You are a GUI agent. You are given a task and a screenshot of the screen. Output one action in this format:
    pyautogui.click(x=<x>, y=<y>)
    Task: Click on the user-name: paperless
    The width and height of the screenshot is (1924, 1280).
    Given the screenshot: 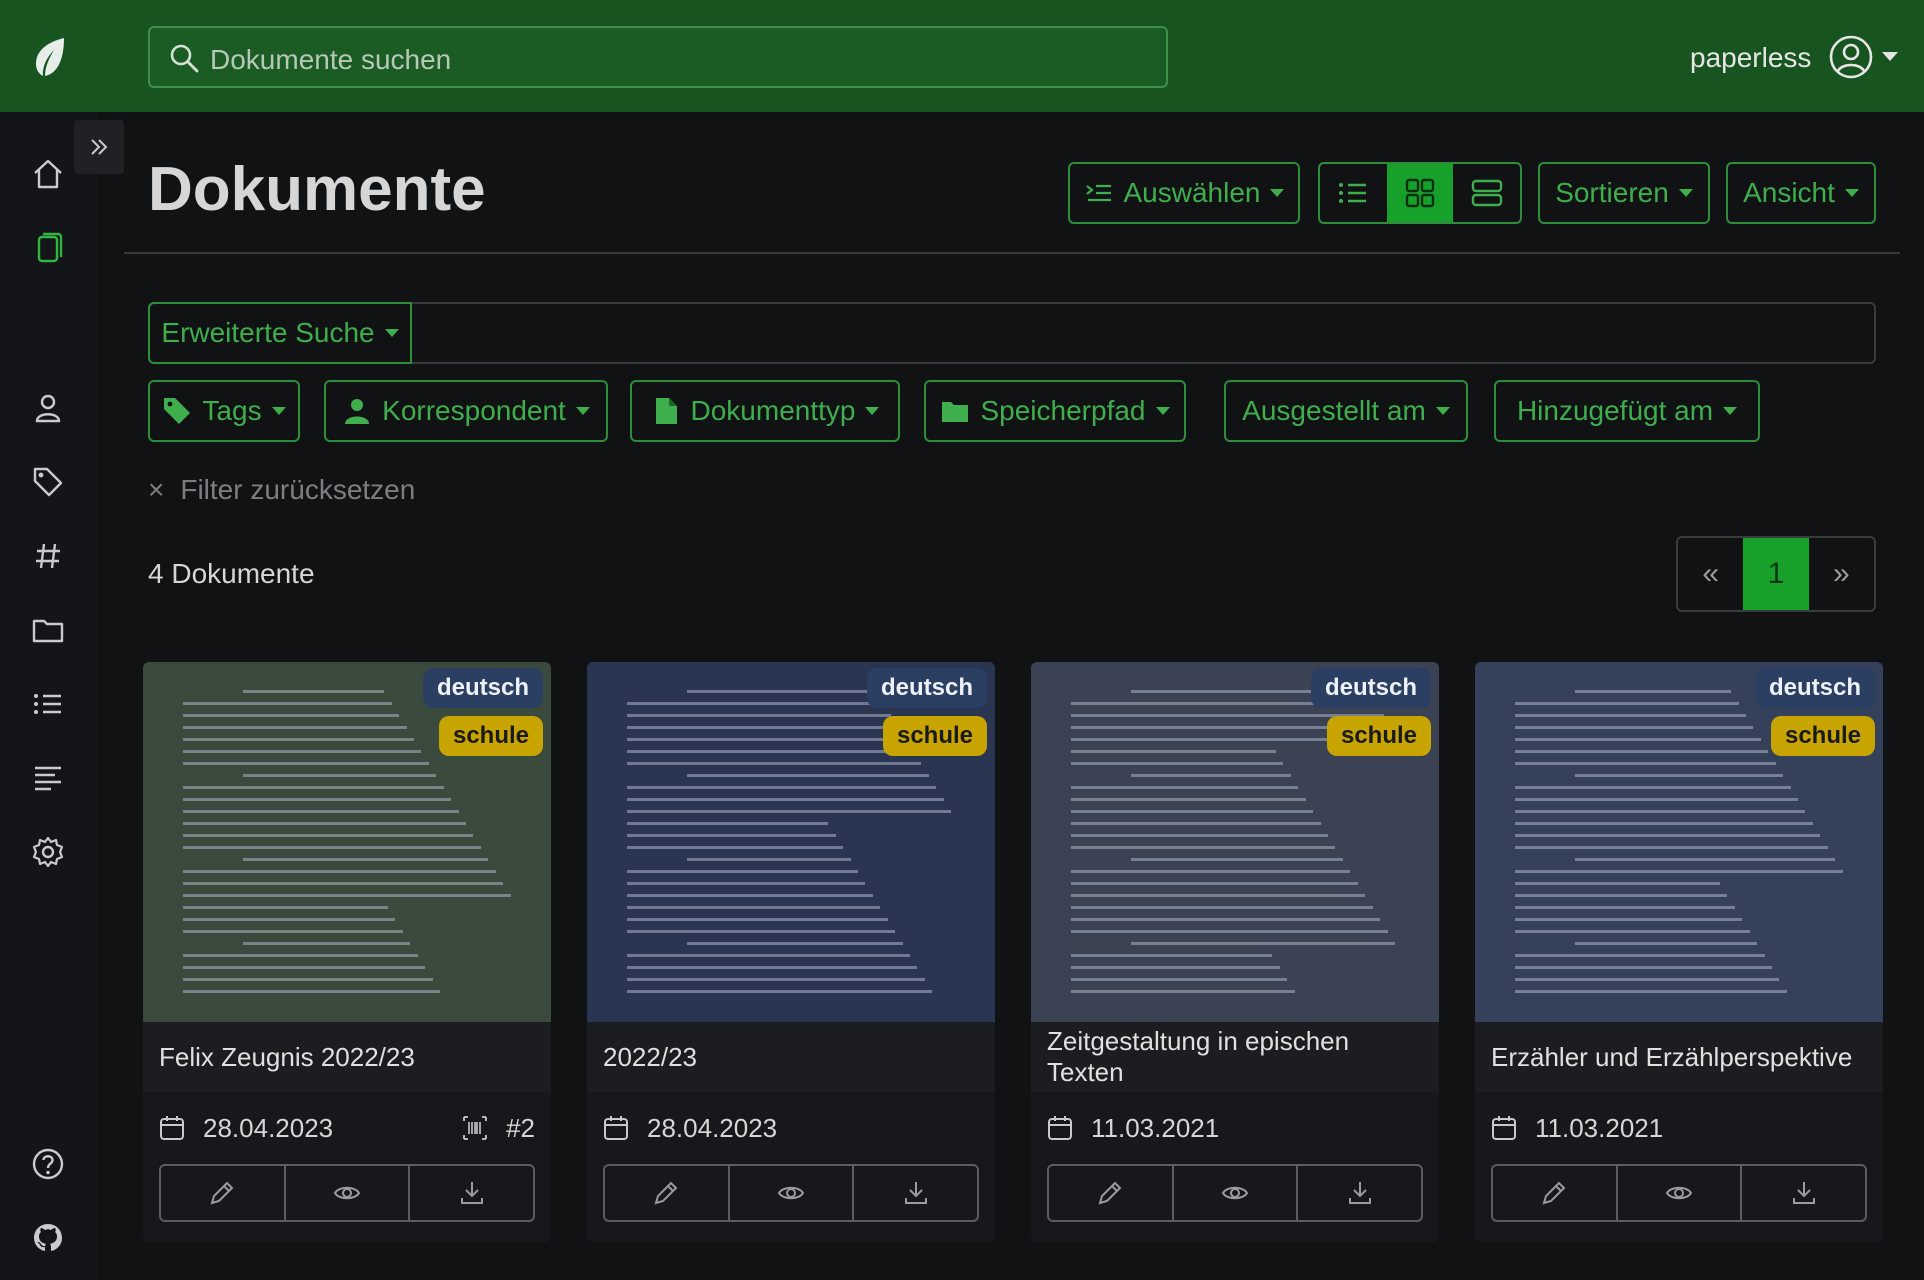 What is the action you would take?
    pyautogui.click(x=1750, y=58)
    